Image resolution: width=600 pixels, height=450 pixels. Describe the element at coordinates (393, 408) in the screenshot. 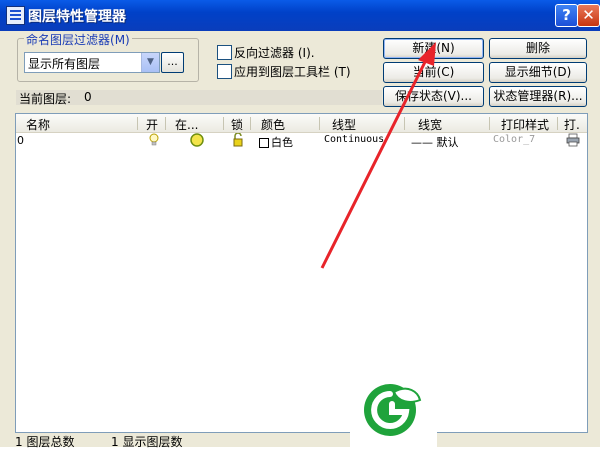

I see `logo-mark` at that location.